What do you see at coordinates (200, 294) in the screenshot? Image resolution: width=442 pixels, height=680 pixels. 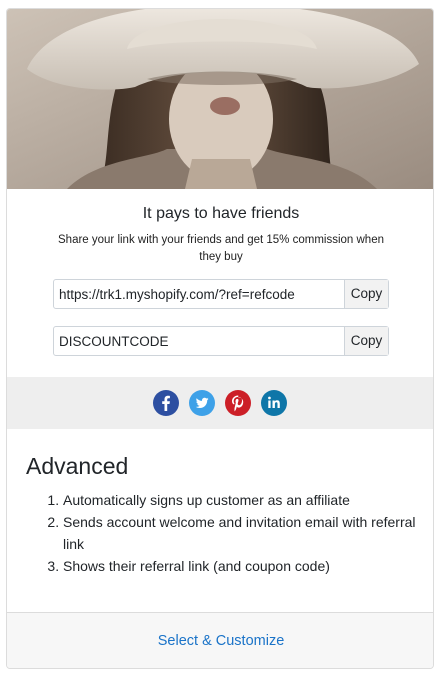 I see `referral-link-input` at bounding box center [200, 294].